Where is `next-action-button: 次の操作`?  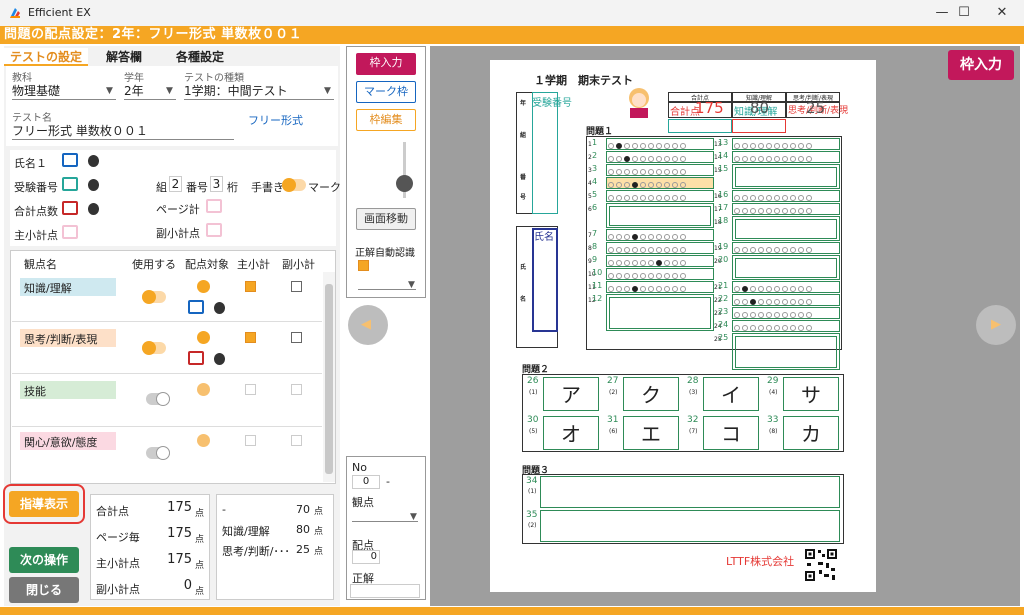 next-action-button: 次の操作 is located at coordinates (44, 560).